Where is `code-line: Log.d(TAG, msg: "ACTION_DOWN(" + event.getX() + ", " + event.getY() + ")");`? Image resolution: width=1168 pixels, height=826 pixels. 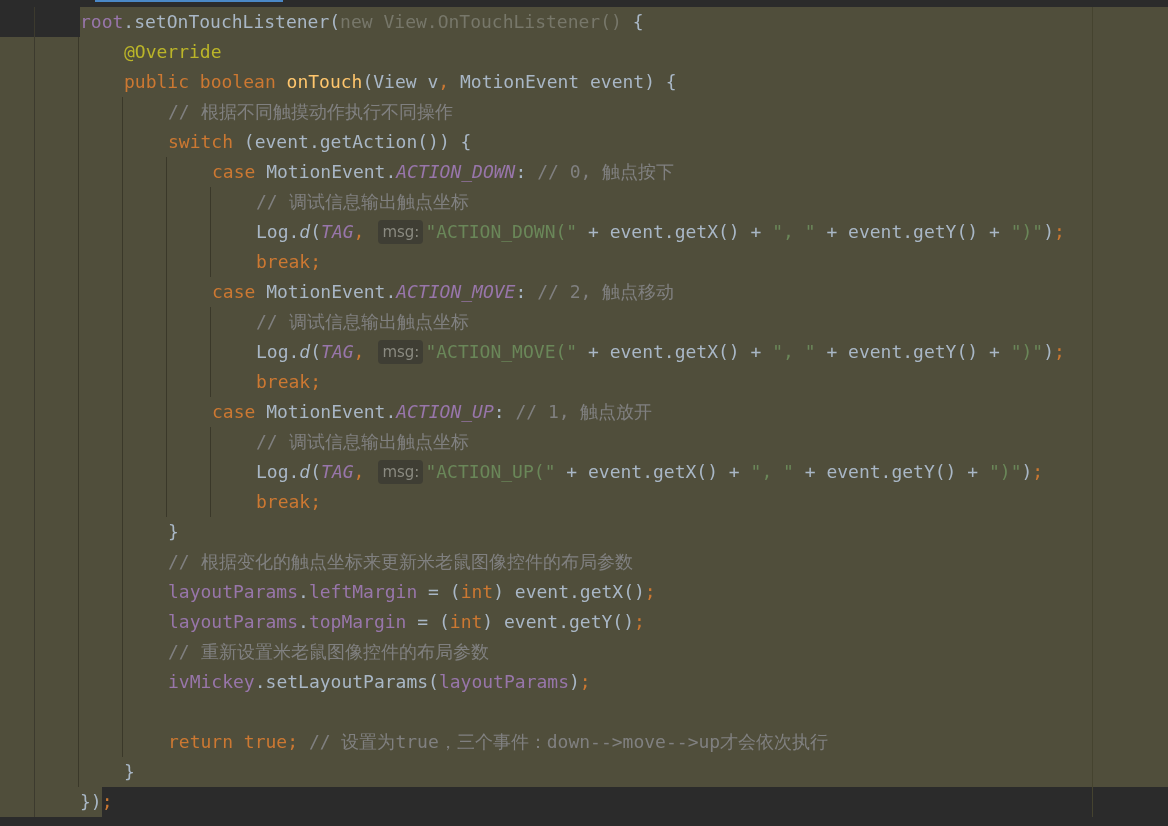 code-line: Log.d(TAG, msg: "ACTION_DOWN(" + event.getX() + ", " + event.getY() + ")"); is located at coordinates (660, 232).